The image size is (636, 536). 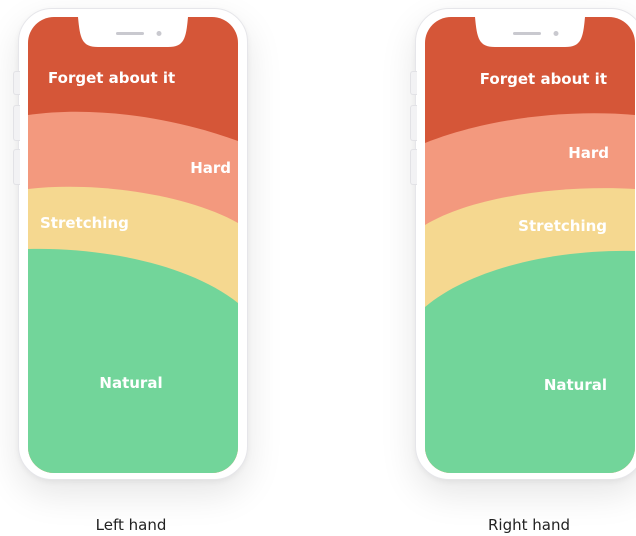 I want to click on caption-left-hand: Left hand, so click(x=131, y=525).